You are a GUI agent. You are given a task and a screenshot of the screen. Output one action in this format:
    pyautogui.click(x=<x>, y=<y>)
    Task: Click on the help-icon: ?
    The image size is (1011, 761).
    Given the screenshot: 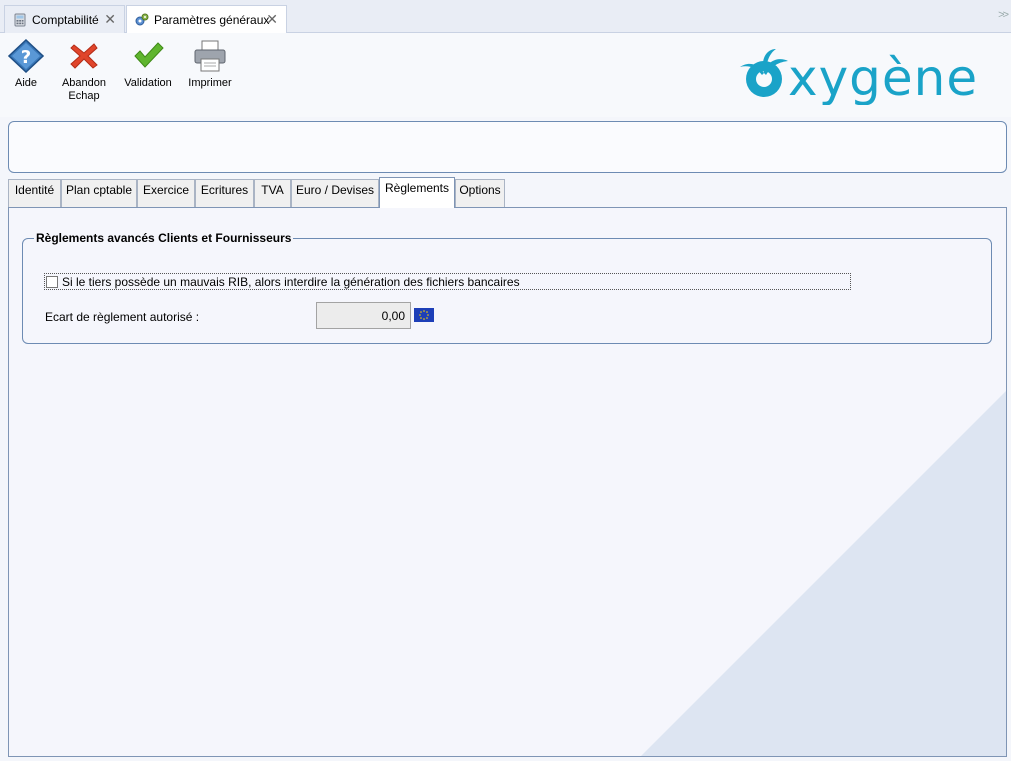 What is the action you would take?
    pyautogui.click(x=26, y=56)
    